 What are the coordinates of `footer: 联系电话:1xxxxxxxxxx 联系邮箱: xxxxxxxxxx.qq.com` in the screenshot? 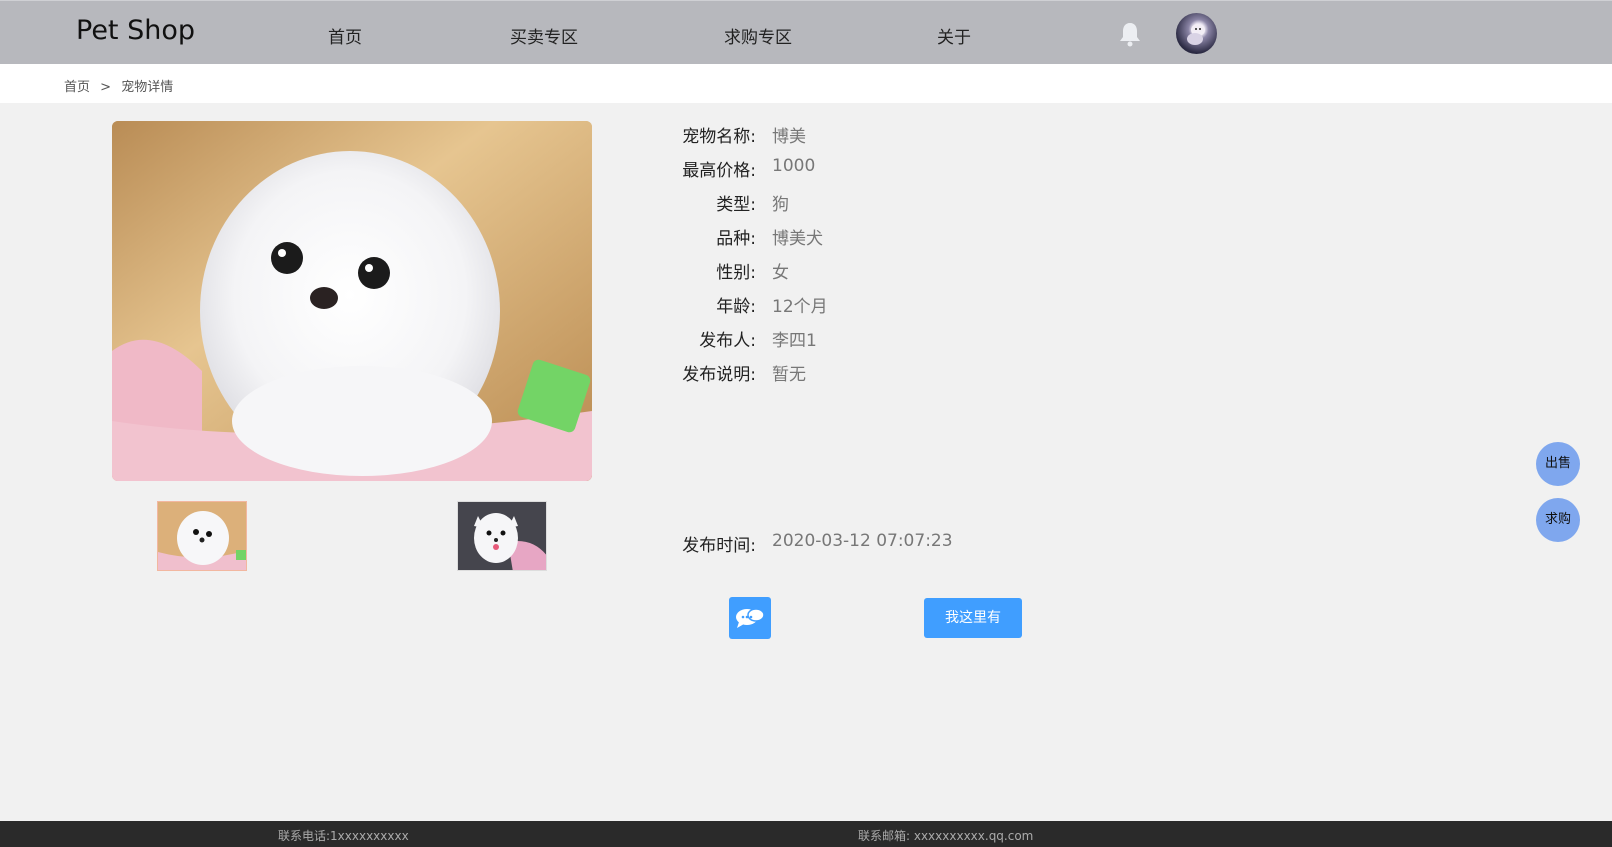 It's located at (806, 834).